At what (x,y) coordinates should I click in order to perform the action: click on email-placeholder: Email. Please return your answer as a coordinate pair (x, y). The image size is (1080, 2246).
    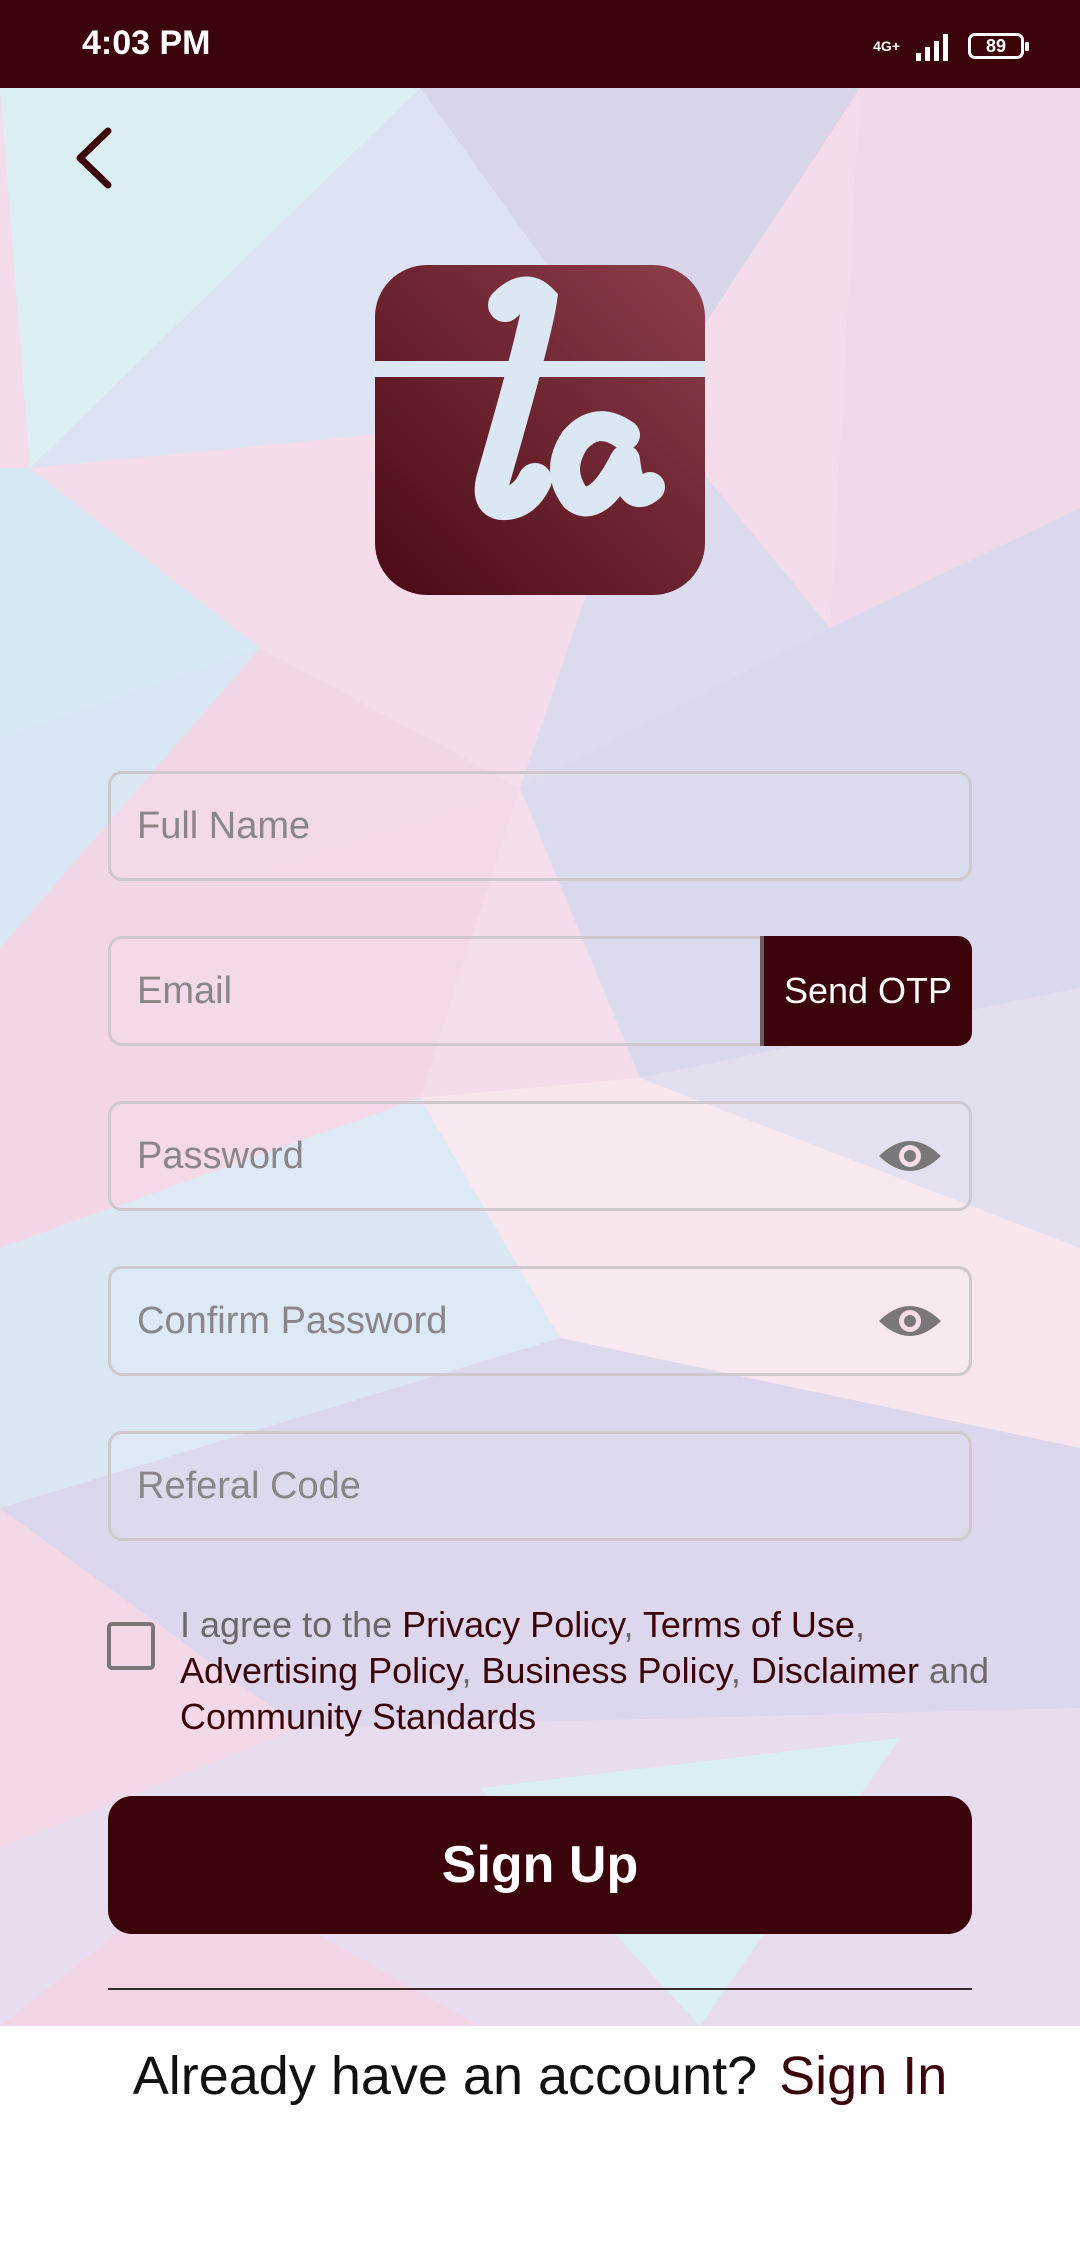
    Looking at the image, I should click on (185, 991).